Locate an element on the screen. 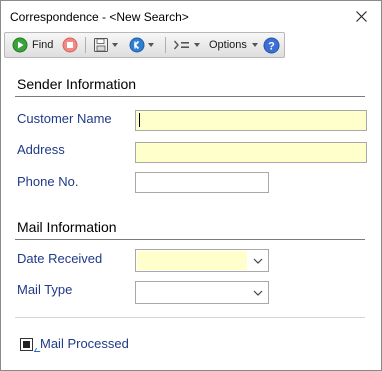 This screenshot has height=371, width=382. close-button is located at coordinates (361, 16).